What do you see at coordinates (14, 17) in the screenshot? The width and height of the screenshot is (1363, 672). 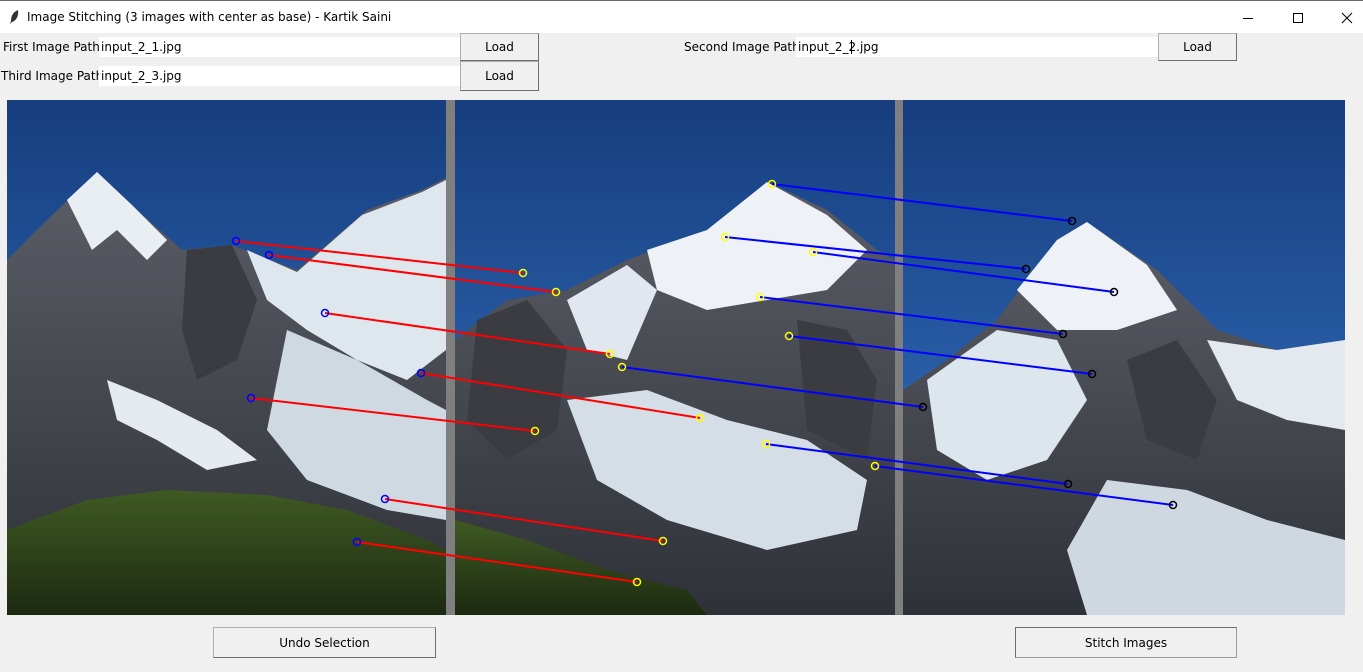 I see `feather-icon` at bounding box center [14, 17].